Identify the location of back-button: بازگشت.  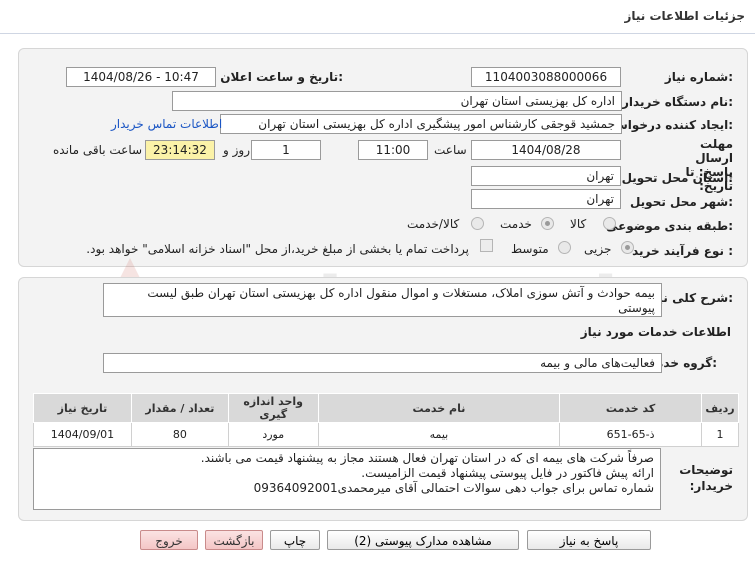
(234, 540).